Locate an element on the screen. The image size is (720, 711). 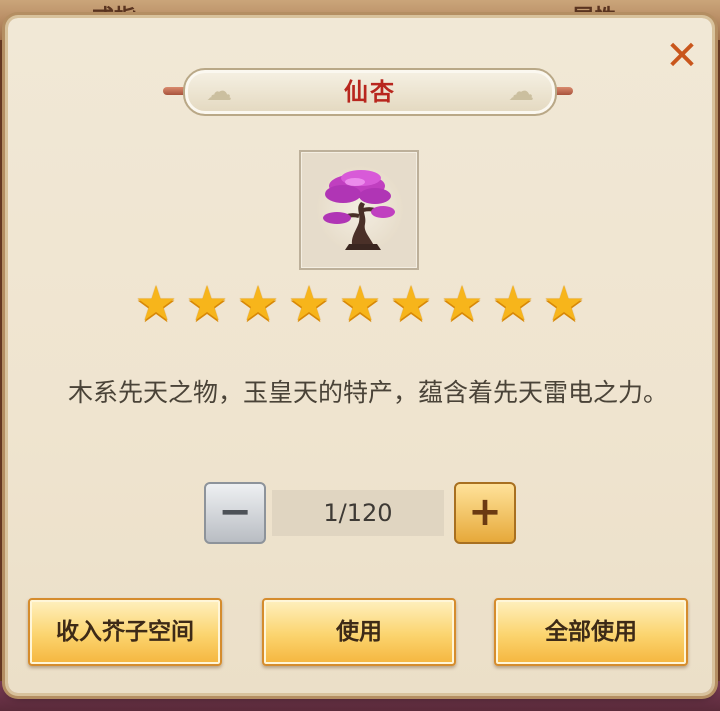
decrease-quantity-button: − is located at coordinates (235, 513).